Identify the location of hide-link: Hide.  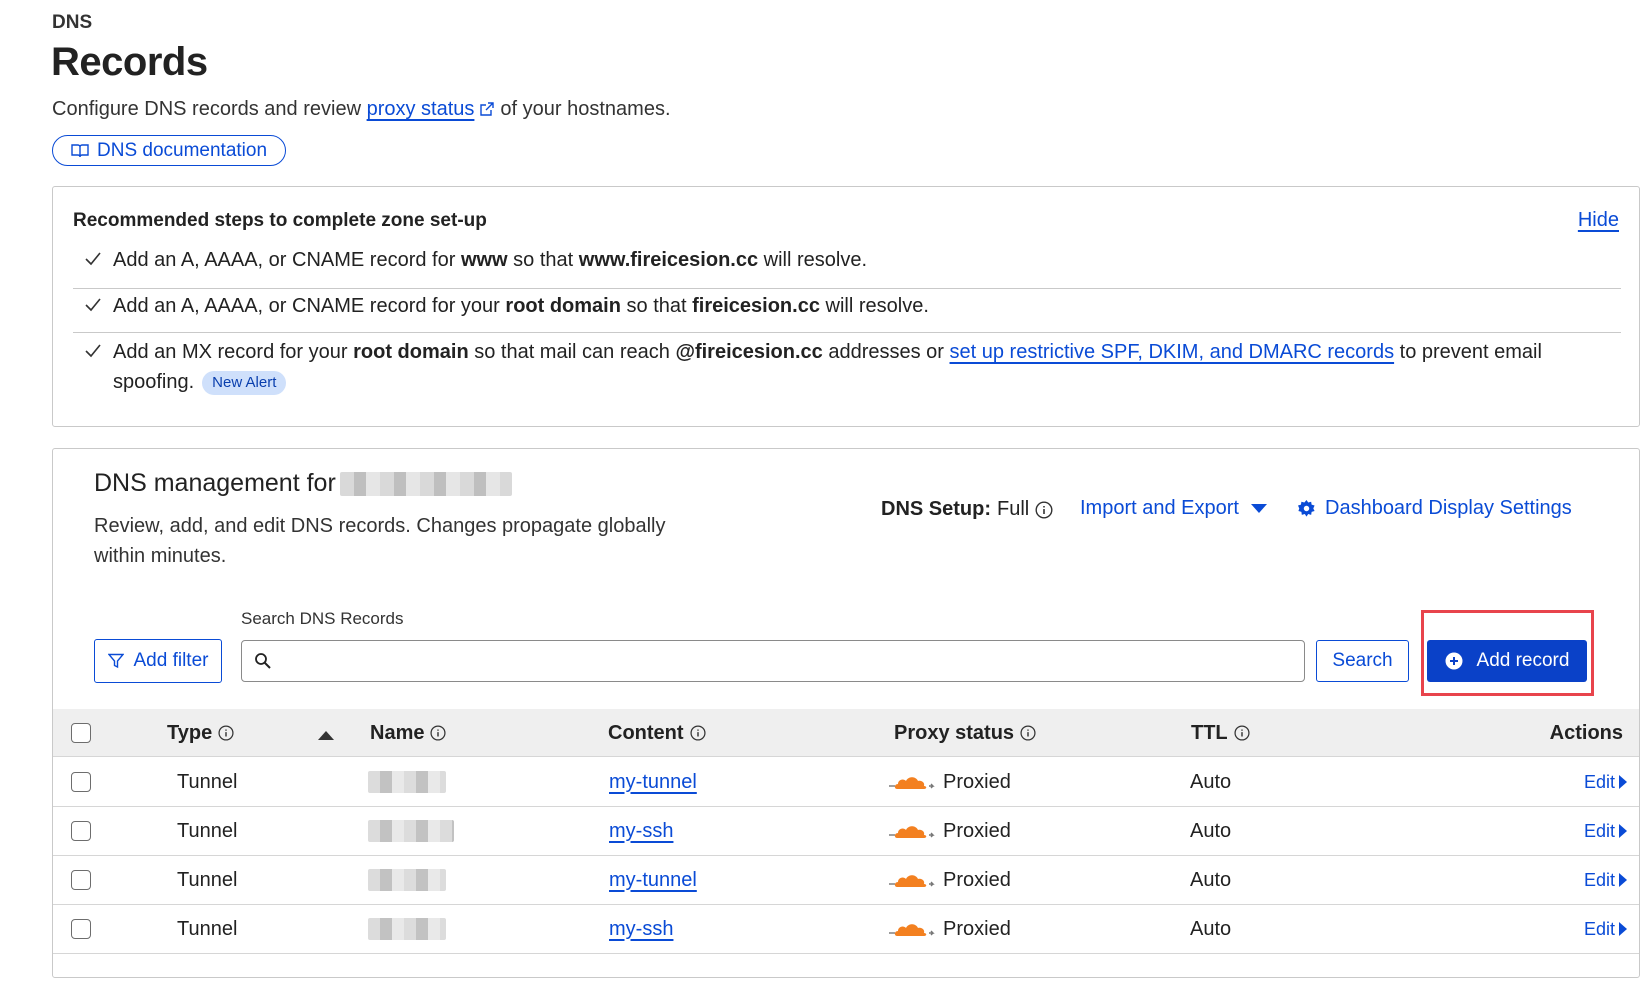
(1598, 220).